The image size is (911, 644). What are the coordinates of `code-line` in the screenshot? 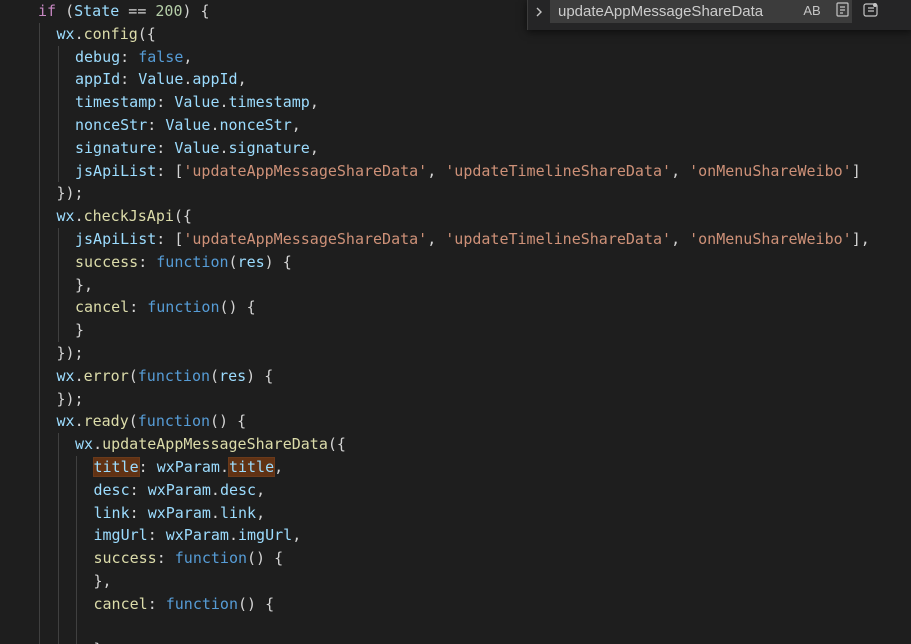 It's located at (455, 627).